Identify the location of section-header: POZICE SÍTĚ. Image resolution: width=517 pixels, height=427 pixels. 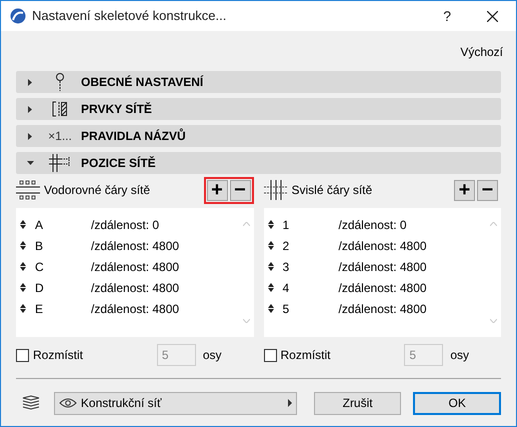
(258, 163).